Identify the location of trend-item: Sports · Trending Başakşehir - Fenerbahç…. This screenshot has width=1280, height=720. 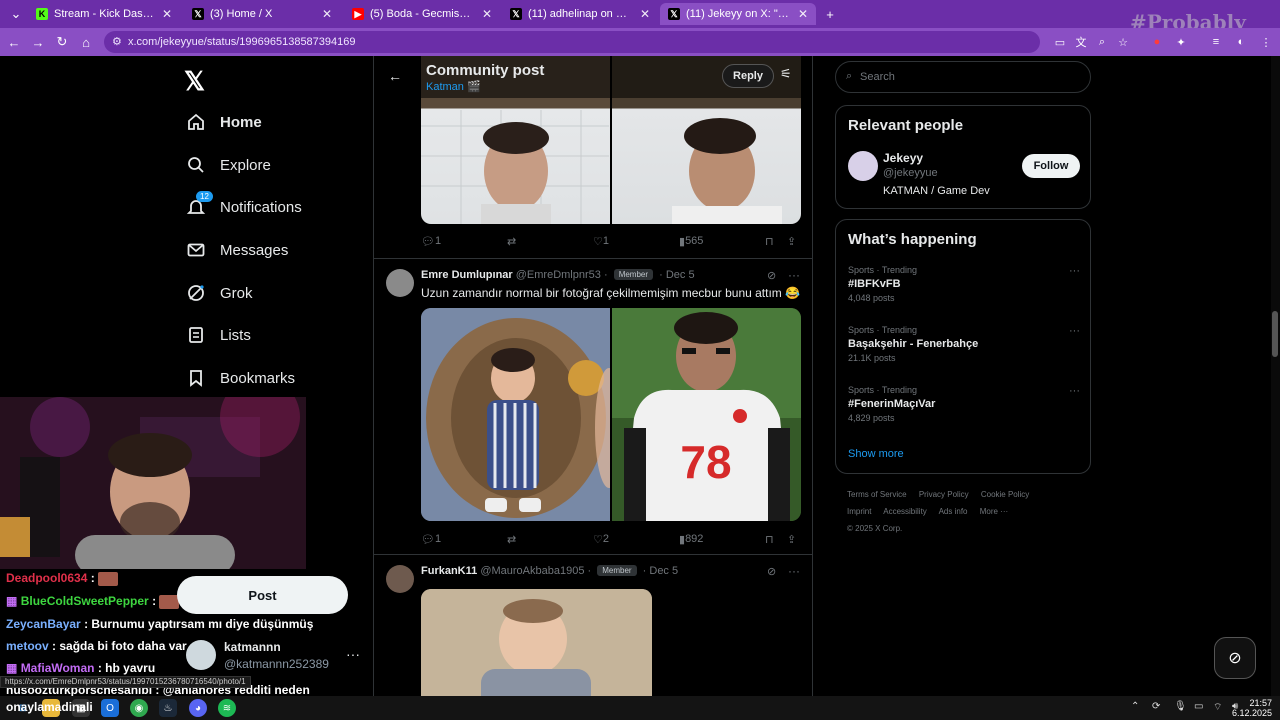
(964, 344).